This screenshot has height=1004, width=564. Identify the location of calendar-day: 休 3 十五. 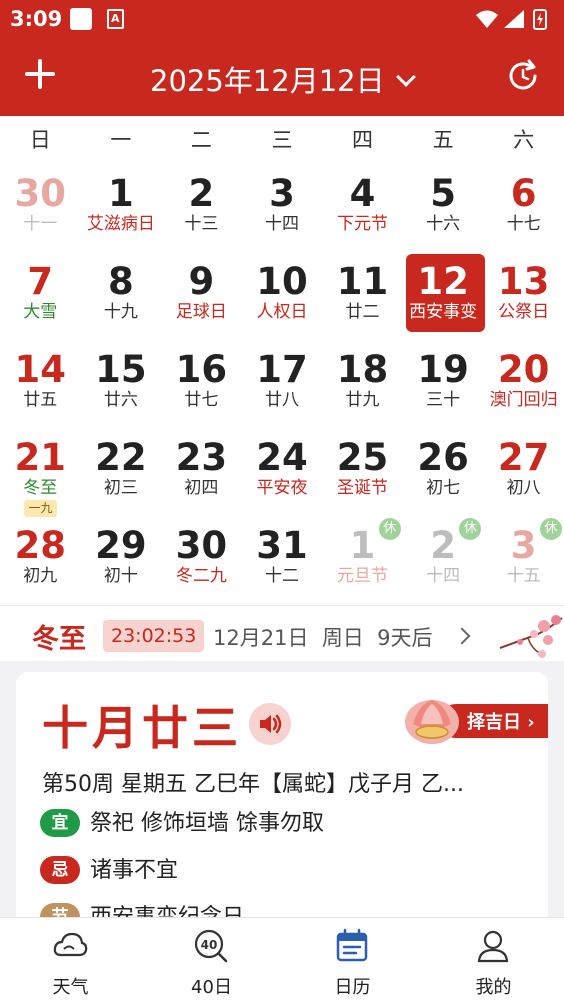
(523, 560).